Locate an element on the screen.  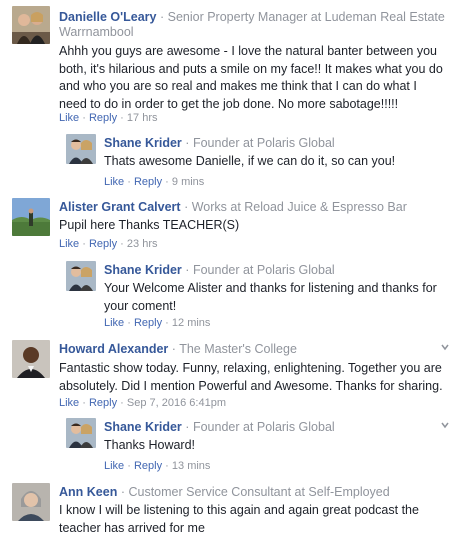
commenter-role-continued: Warrnambool is located at coordinates (96, 32).